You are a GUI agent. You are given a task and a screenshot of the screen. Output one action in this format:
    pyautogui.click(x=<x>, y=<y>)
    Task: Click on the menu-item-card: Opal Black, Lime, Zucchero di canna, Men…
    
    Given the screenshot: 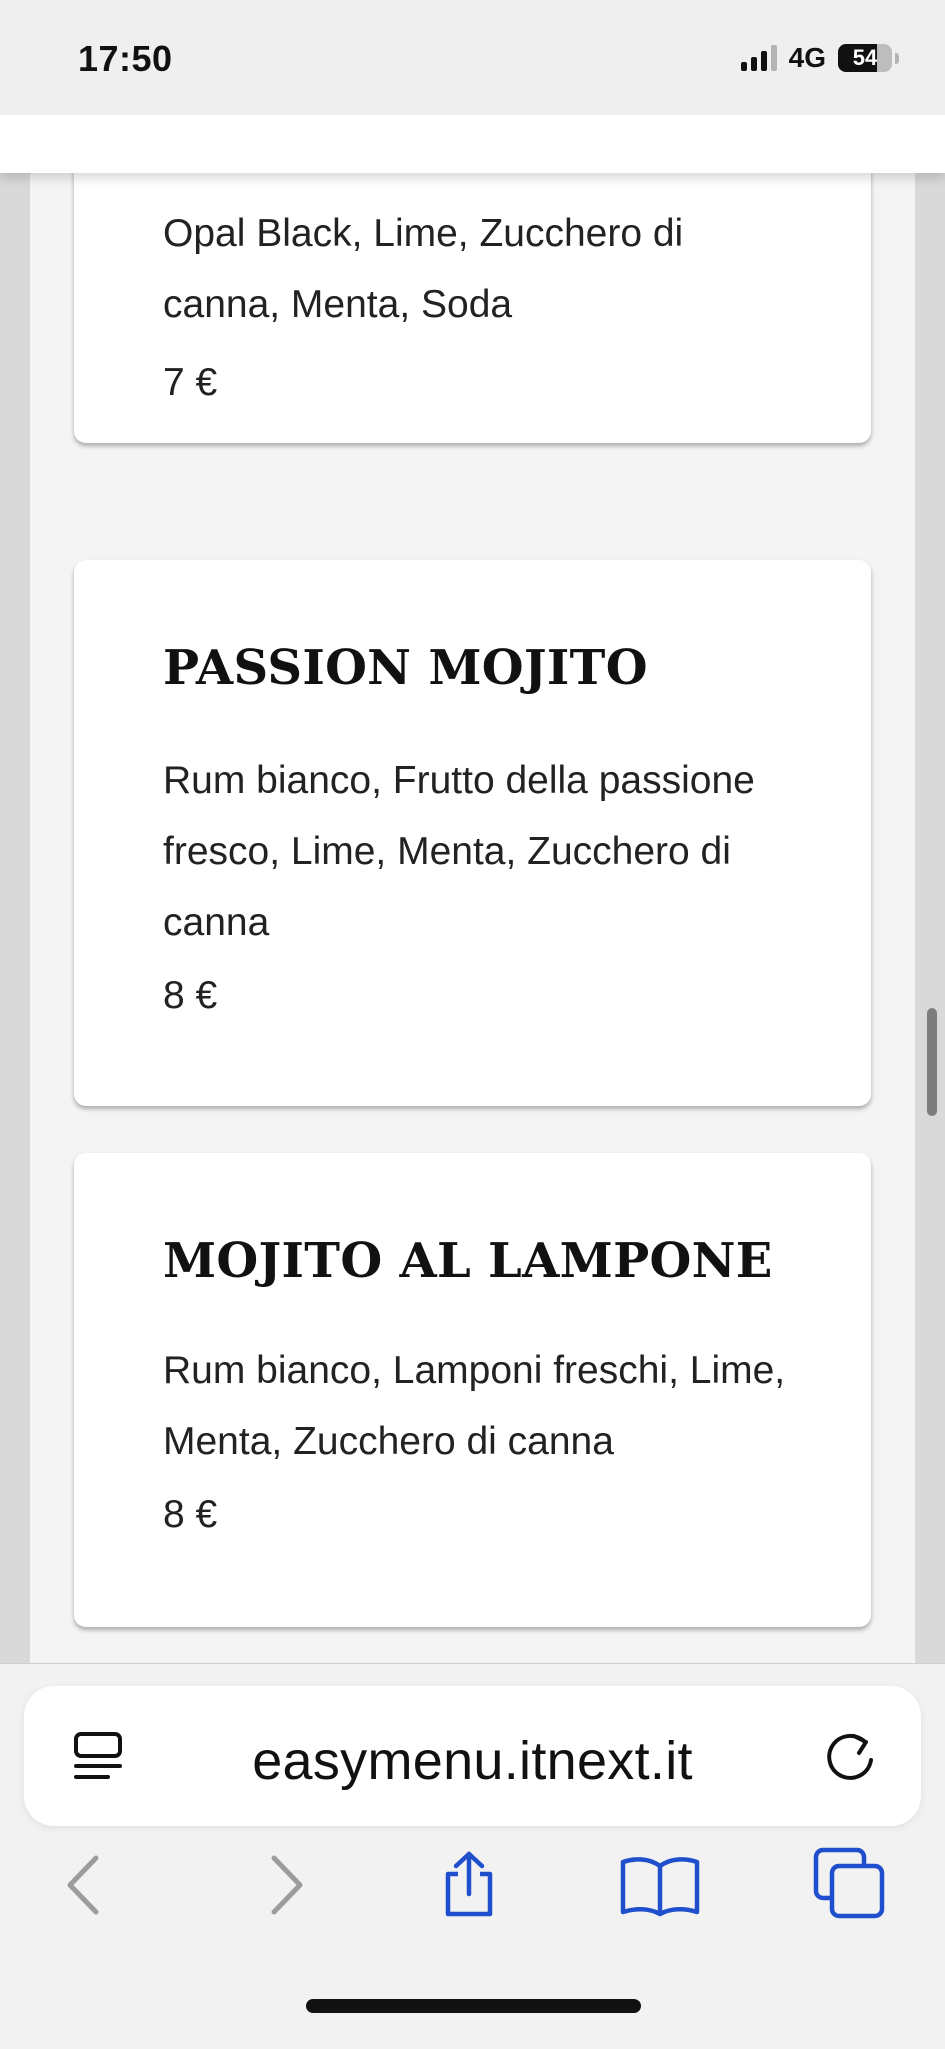 What is the action you would take?
    pyautogui.click(x=472, y=308)
    